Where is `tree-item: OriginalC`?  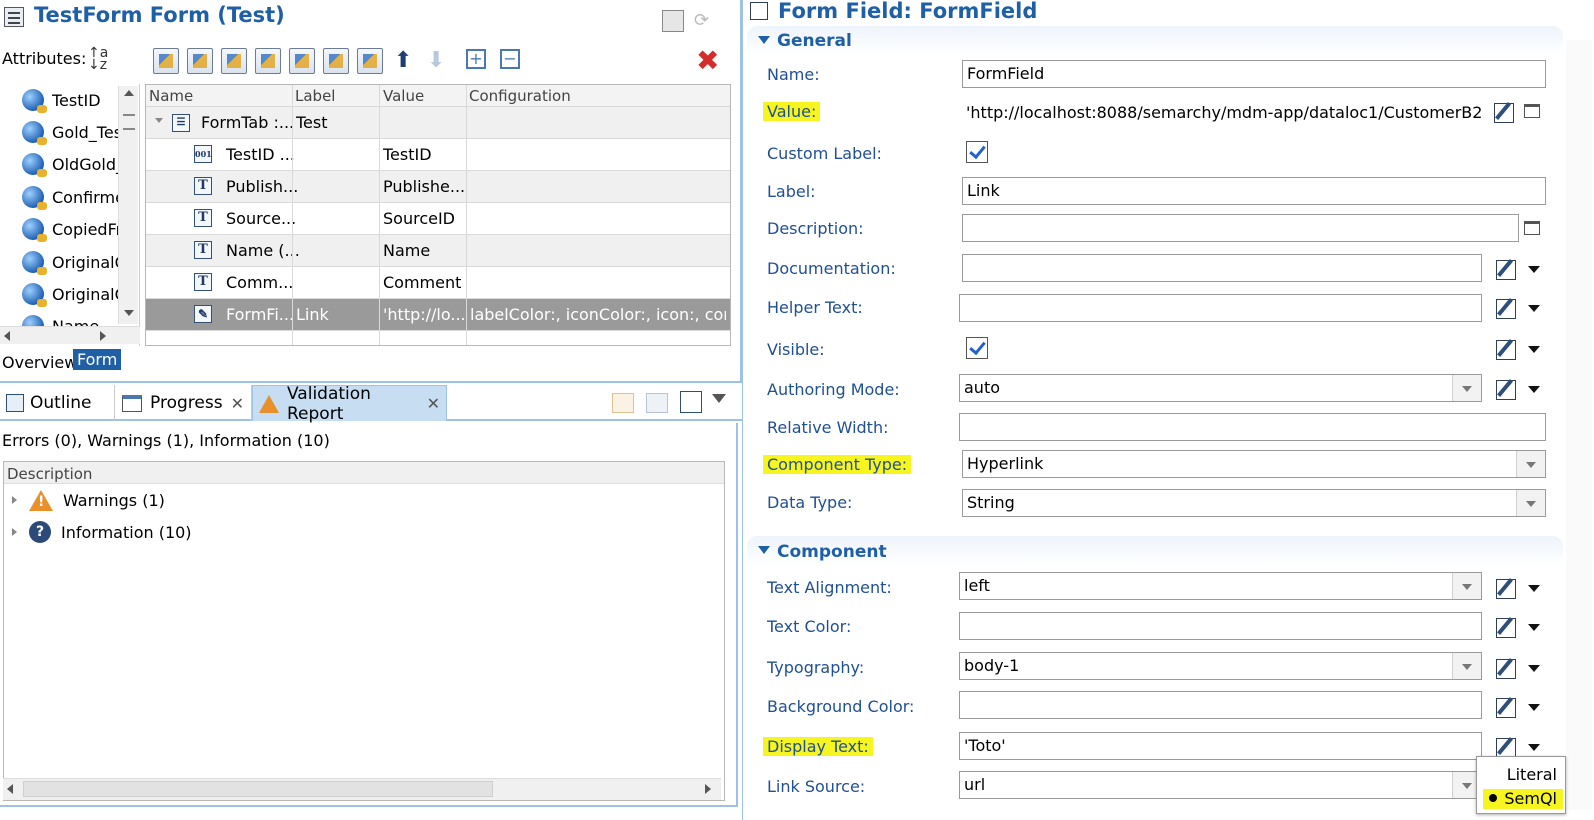 tree-item: OriginalC is located at coordinates (74, 294).